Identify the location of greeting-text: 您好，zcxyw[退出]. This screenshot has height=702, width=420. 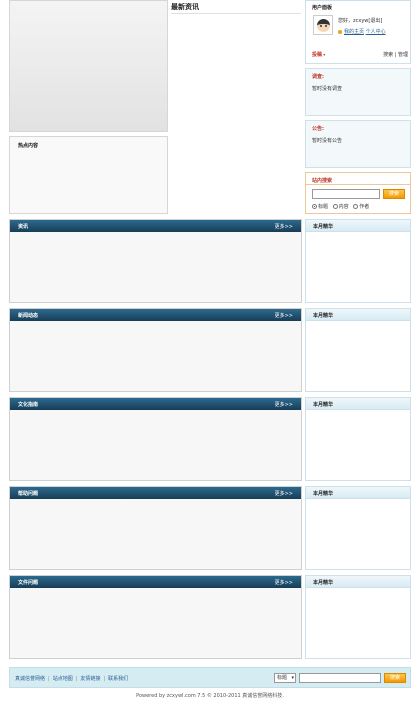
(360, 20).